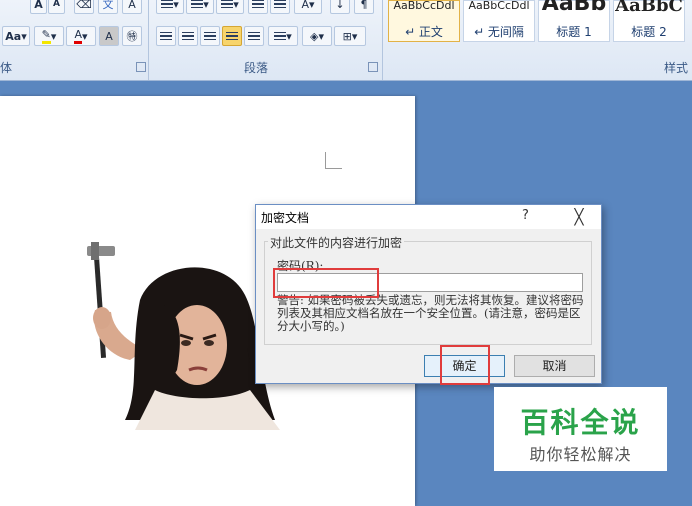  I want to click on style-heading-2: AaBbC 标题 2, so click(649, 21).